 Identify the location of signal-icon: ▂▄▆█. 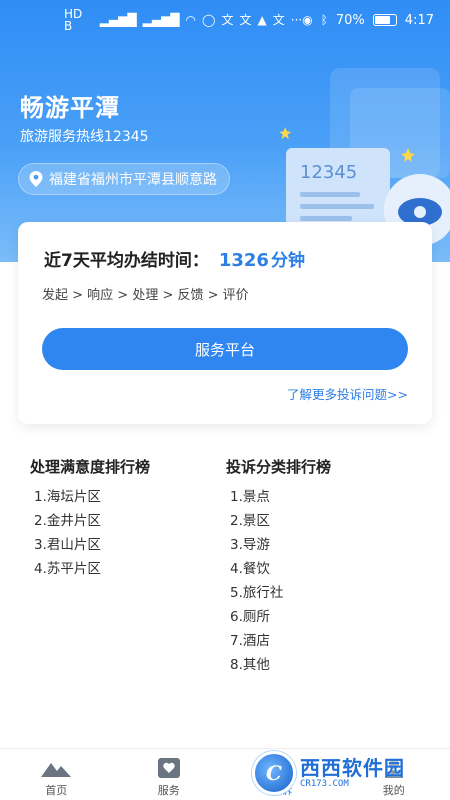
(118, 20).